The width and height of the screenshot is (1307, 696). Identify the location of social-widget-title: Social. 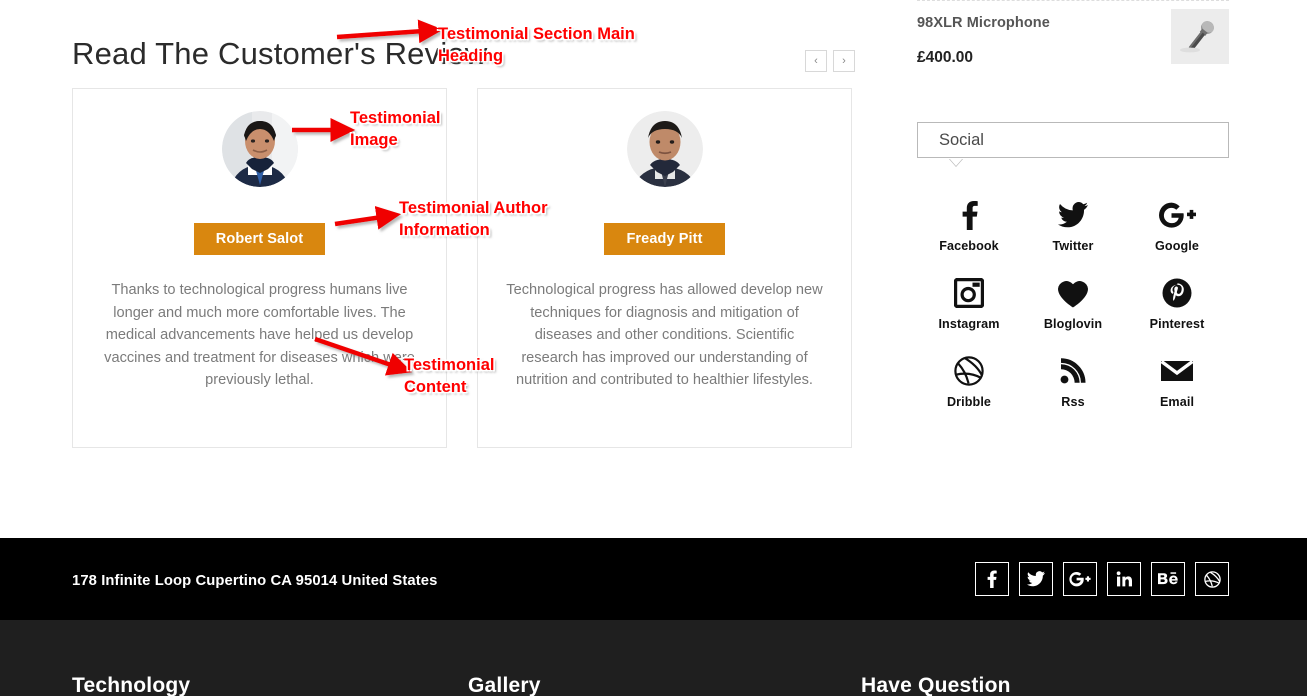
(961, 139).